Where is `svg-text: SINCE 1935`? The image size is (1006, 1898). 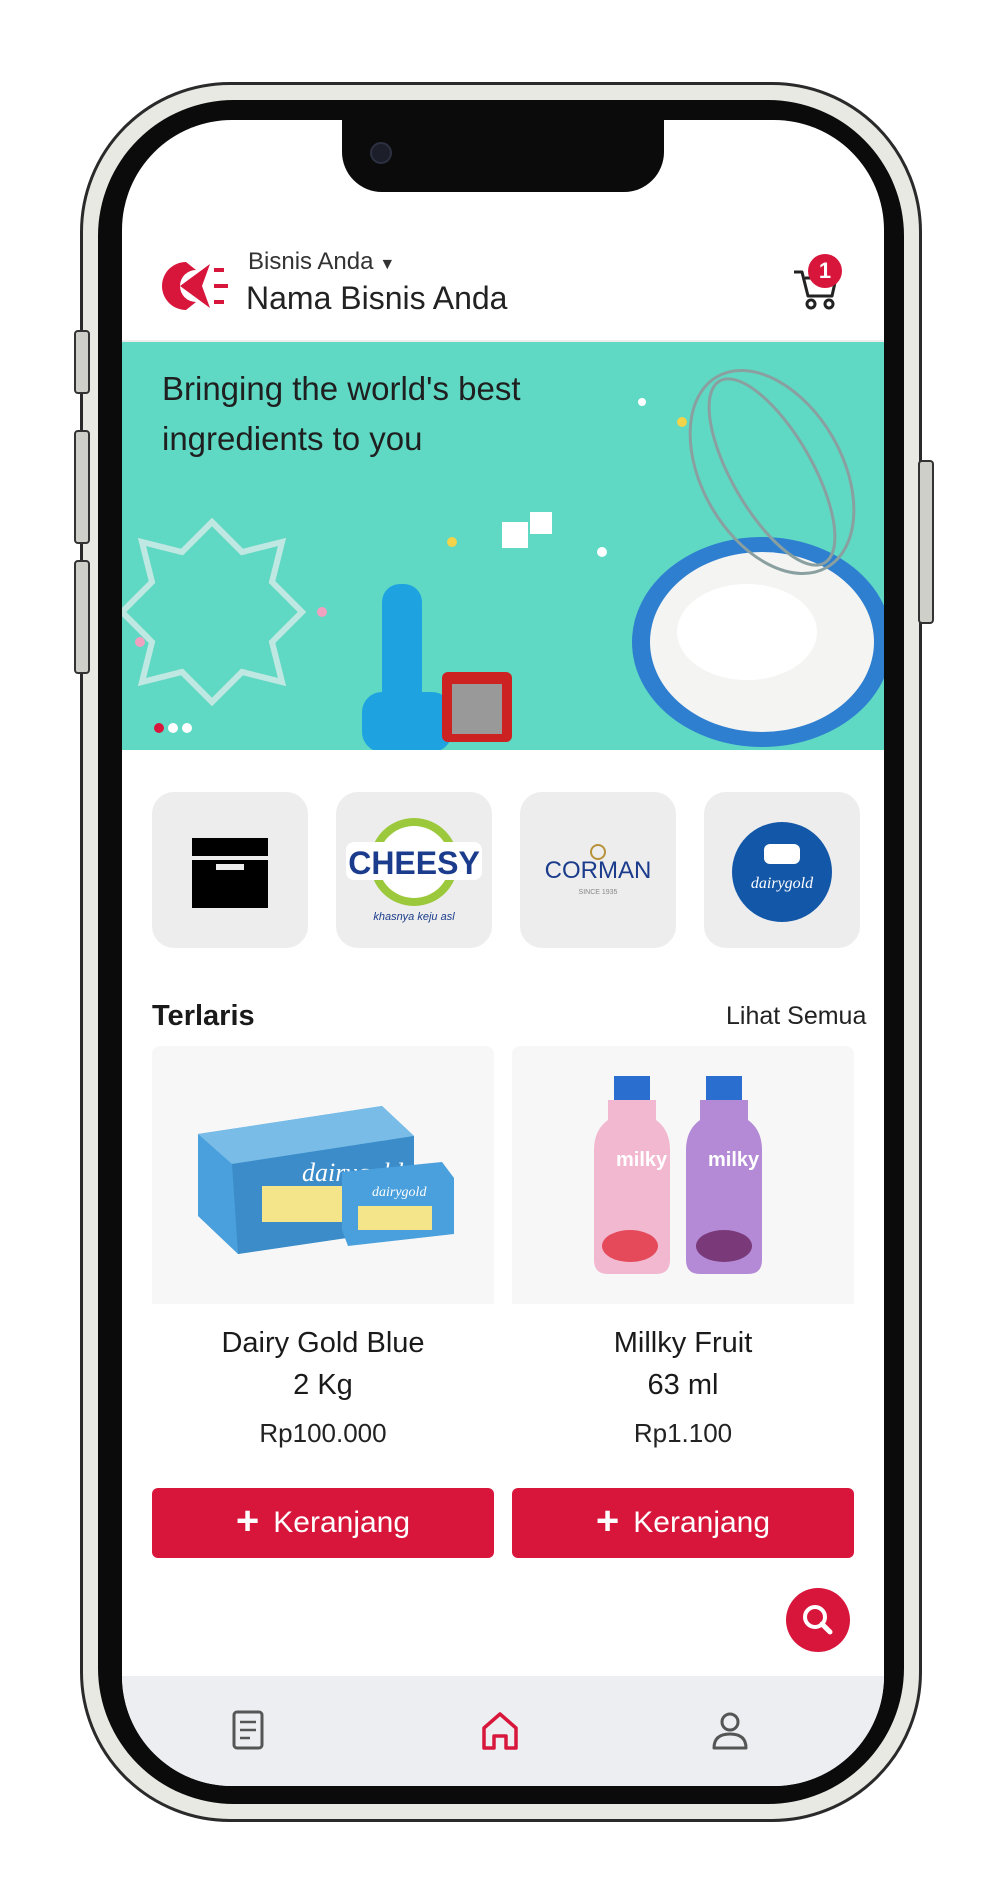
svg-text: SINCE 1935 is located at coordinates (598, 892).